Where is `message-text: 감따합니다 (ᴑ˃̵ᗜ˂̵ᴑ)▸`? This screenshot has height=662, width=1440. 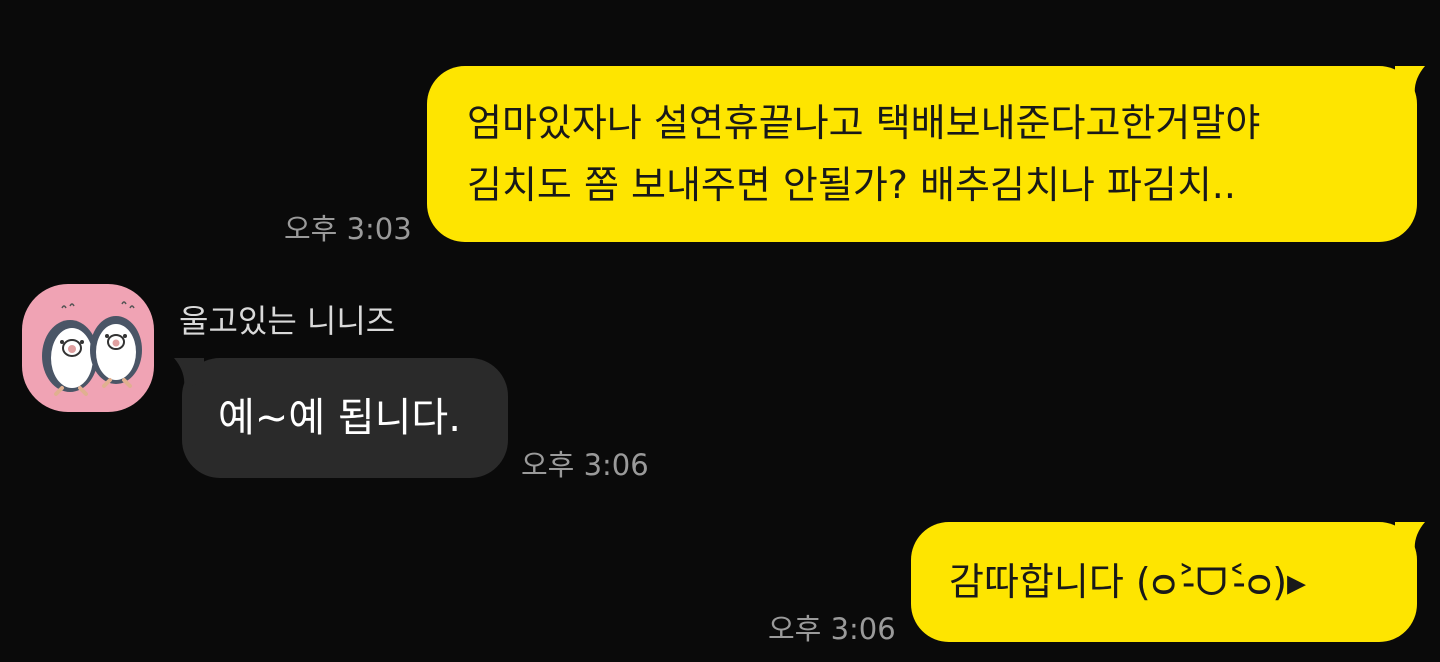 message-text: 감따합니다 (ᴑ˃̵ᗜ˂̵ᴑ)▸ is located at coordinates (1128, 582).